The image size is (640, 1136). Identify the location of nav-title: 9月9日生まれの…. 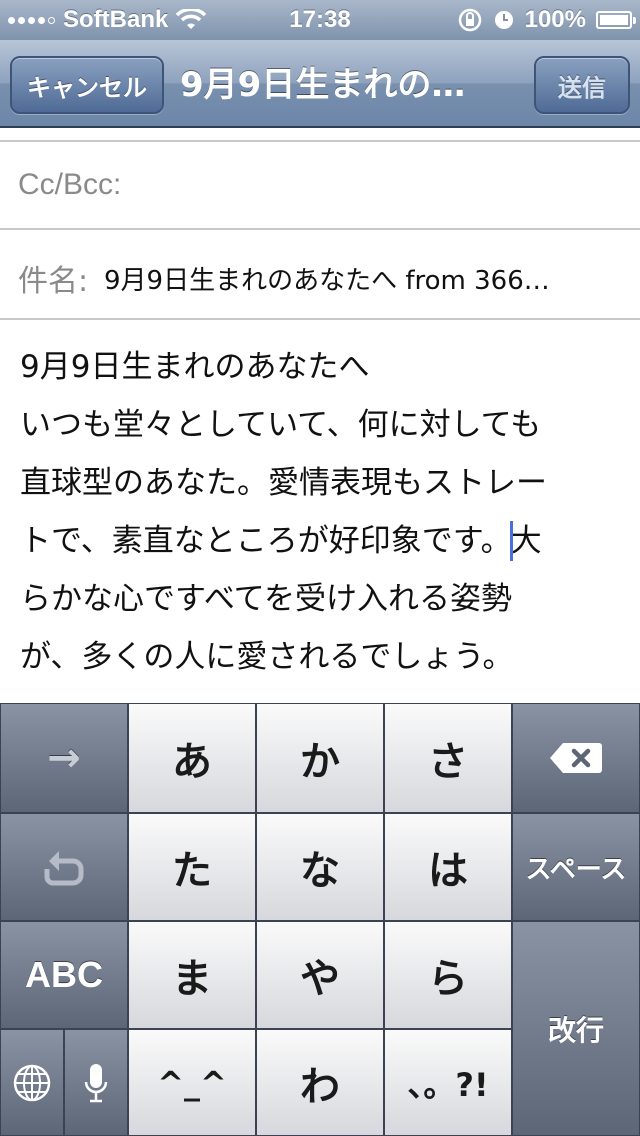
(323, 85).